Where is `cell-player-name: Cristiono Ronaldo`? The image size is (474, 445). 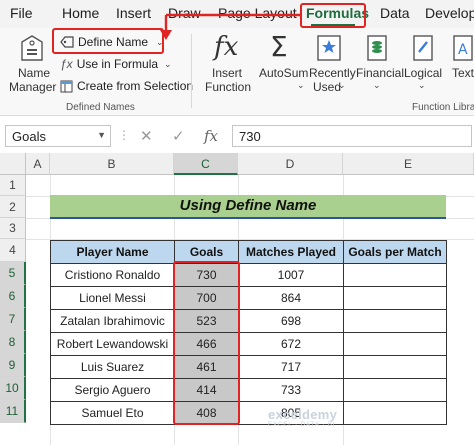
cell-player-name: Cristiono Ronaldo is located at coordinates (112, 275).